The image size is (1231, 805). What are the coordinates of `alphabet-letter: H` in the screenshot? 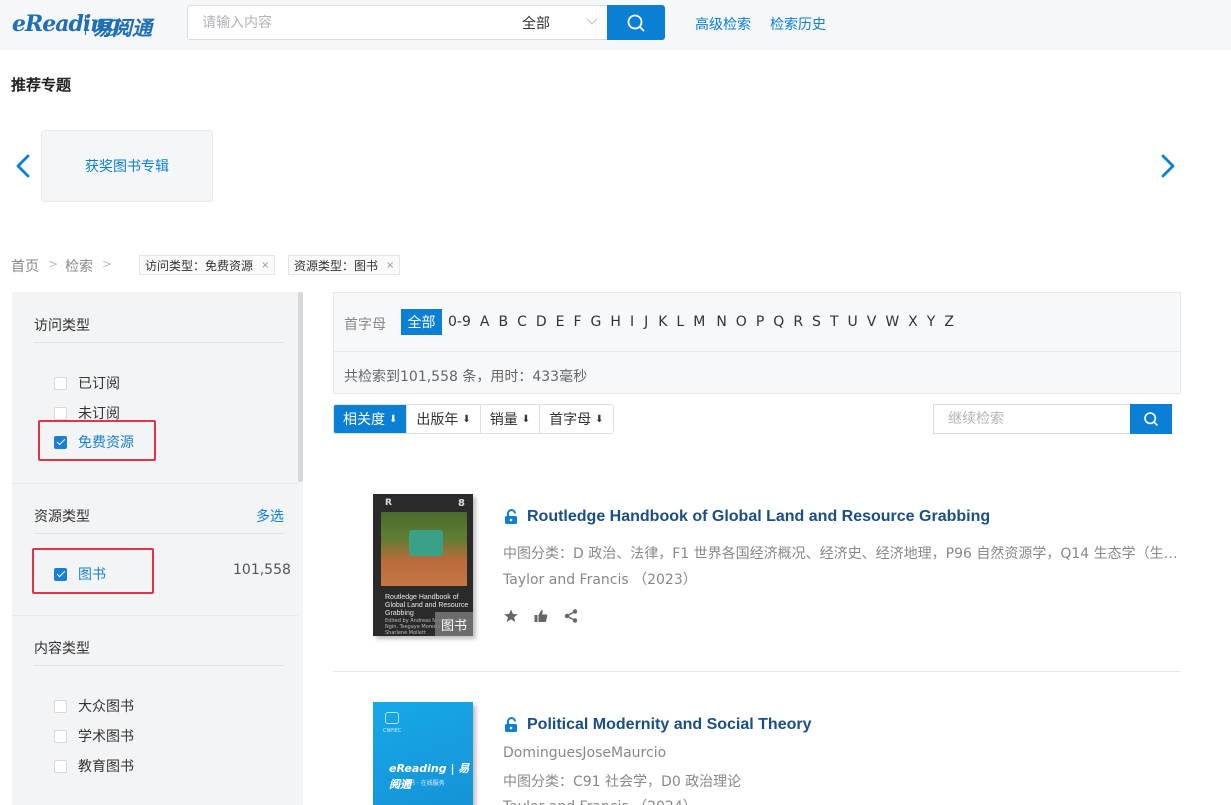 It's located at (615, 322).